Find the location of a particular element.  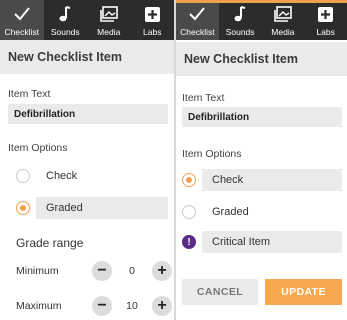

accent-bar is located at coordinates (261, 1).